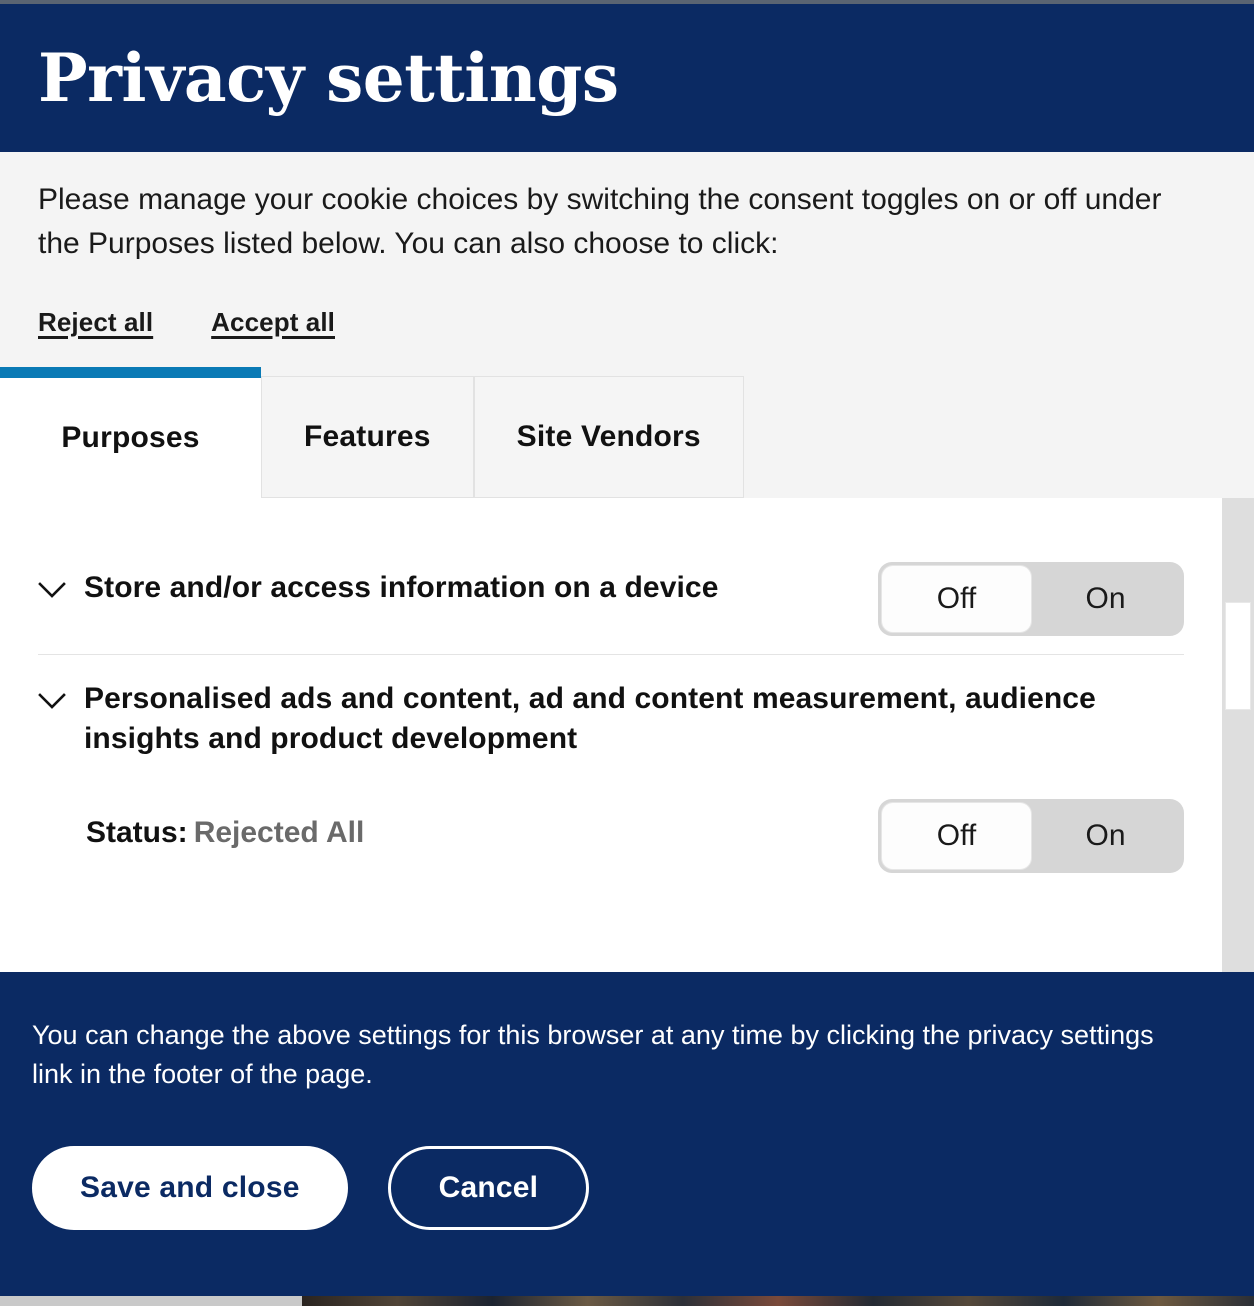 This screenshot has height=1306, width=1254. Describe the element at coordinates (627, 322) in the screenshot. I see `quick-actions: Reject all Accept all` at that location.